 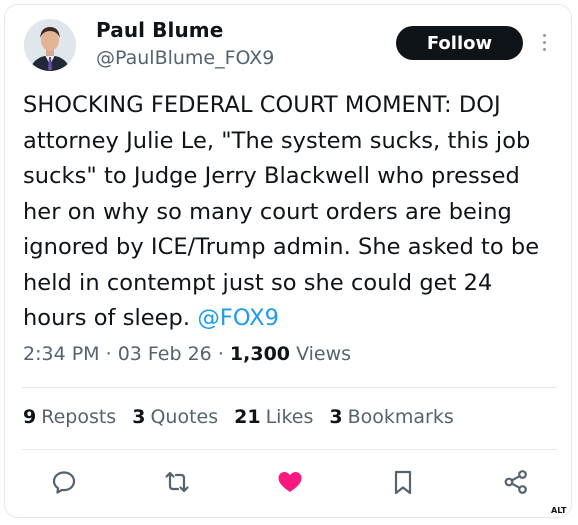 I want to click on more-options-icon, so click(x=544, y=43).